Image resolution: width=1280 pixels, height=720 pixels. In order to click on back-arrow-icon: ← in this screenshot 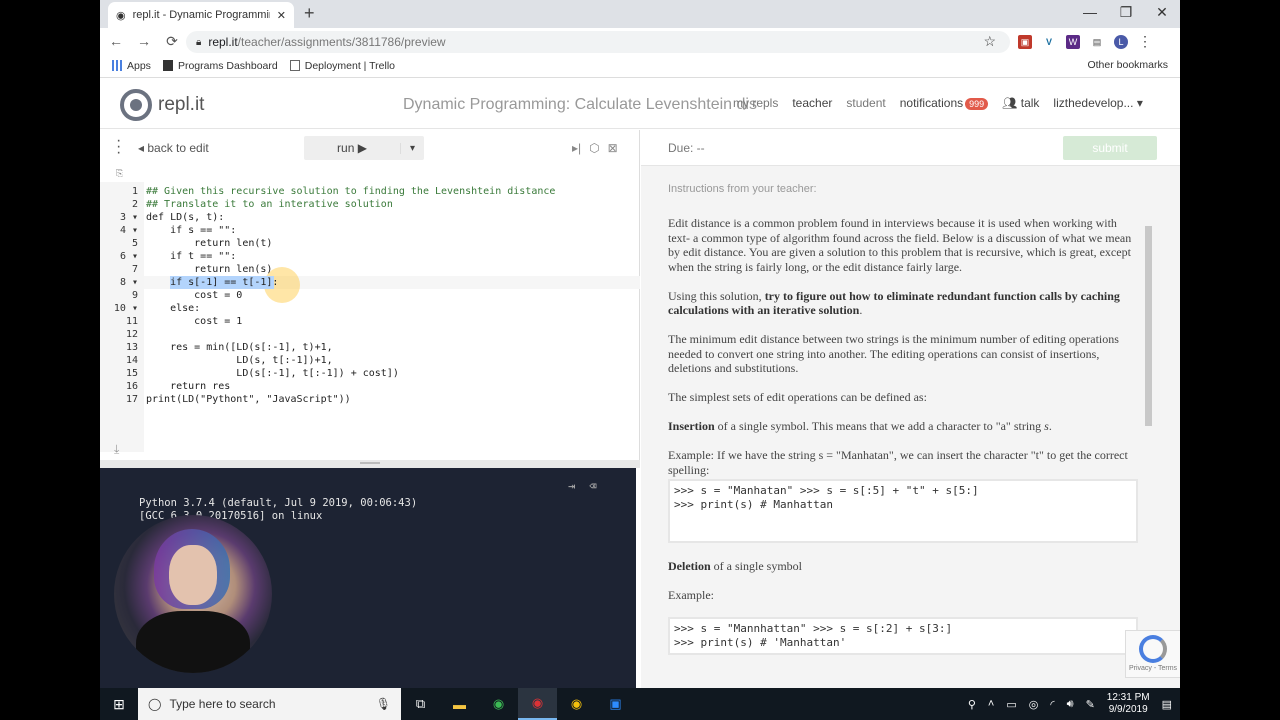, I will do `click(116, 41)`.